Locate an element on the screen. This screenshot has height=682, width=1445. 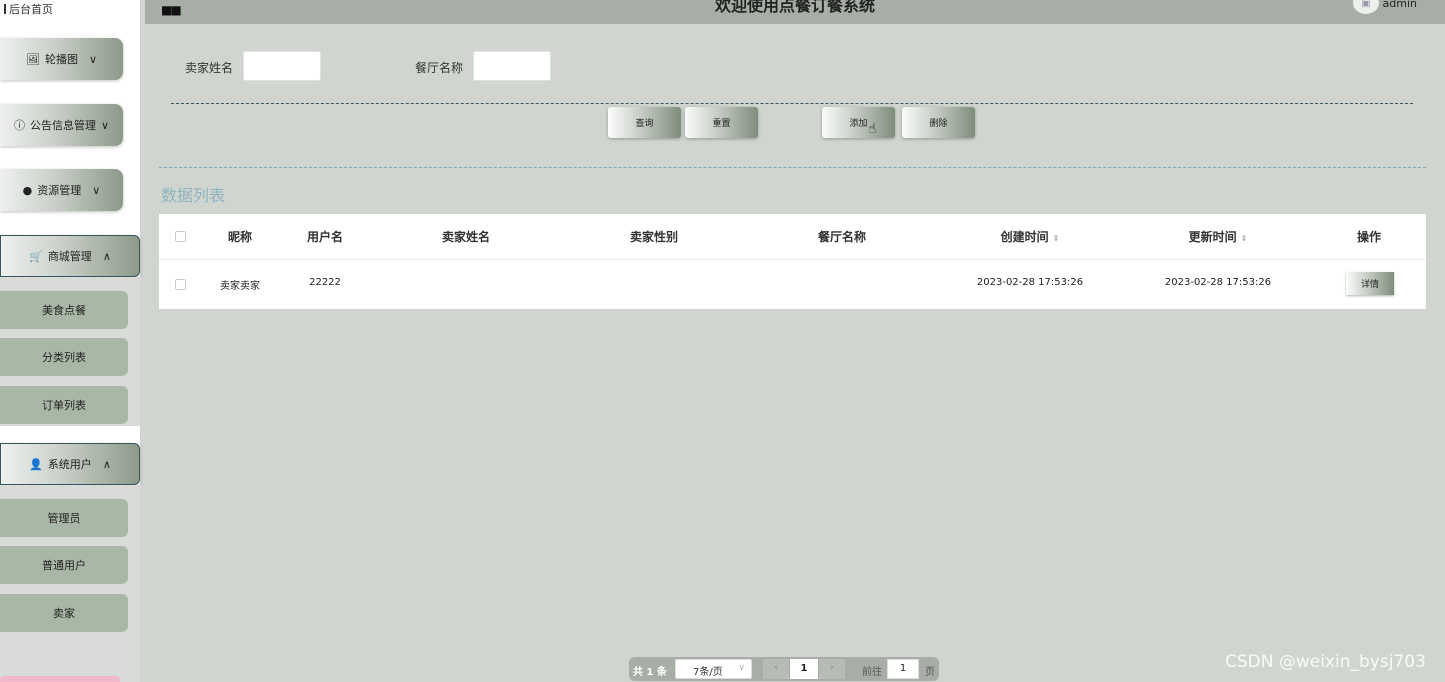
sidebar-item-label: 普通用户 is located at coordinates (64, 565).